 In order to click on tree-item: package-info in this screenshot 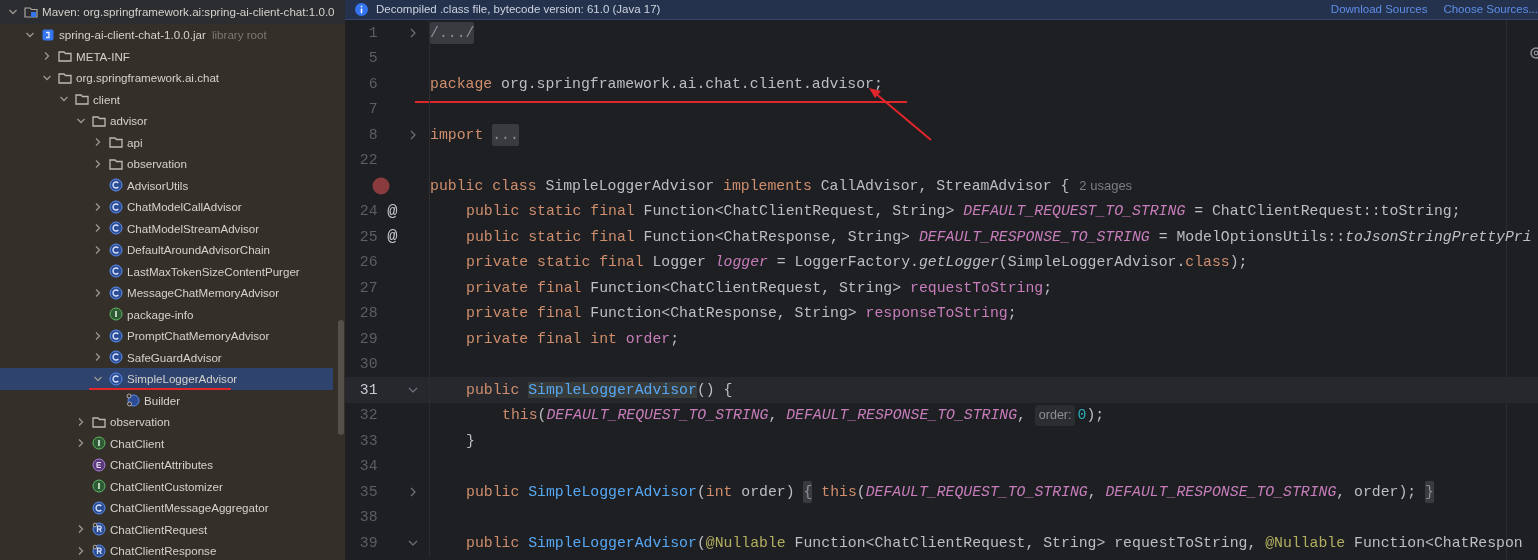, I will do `click(172, 314)`.